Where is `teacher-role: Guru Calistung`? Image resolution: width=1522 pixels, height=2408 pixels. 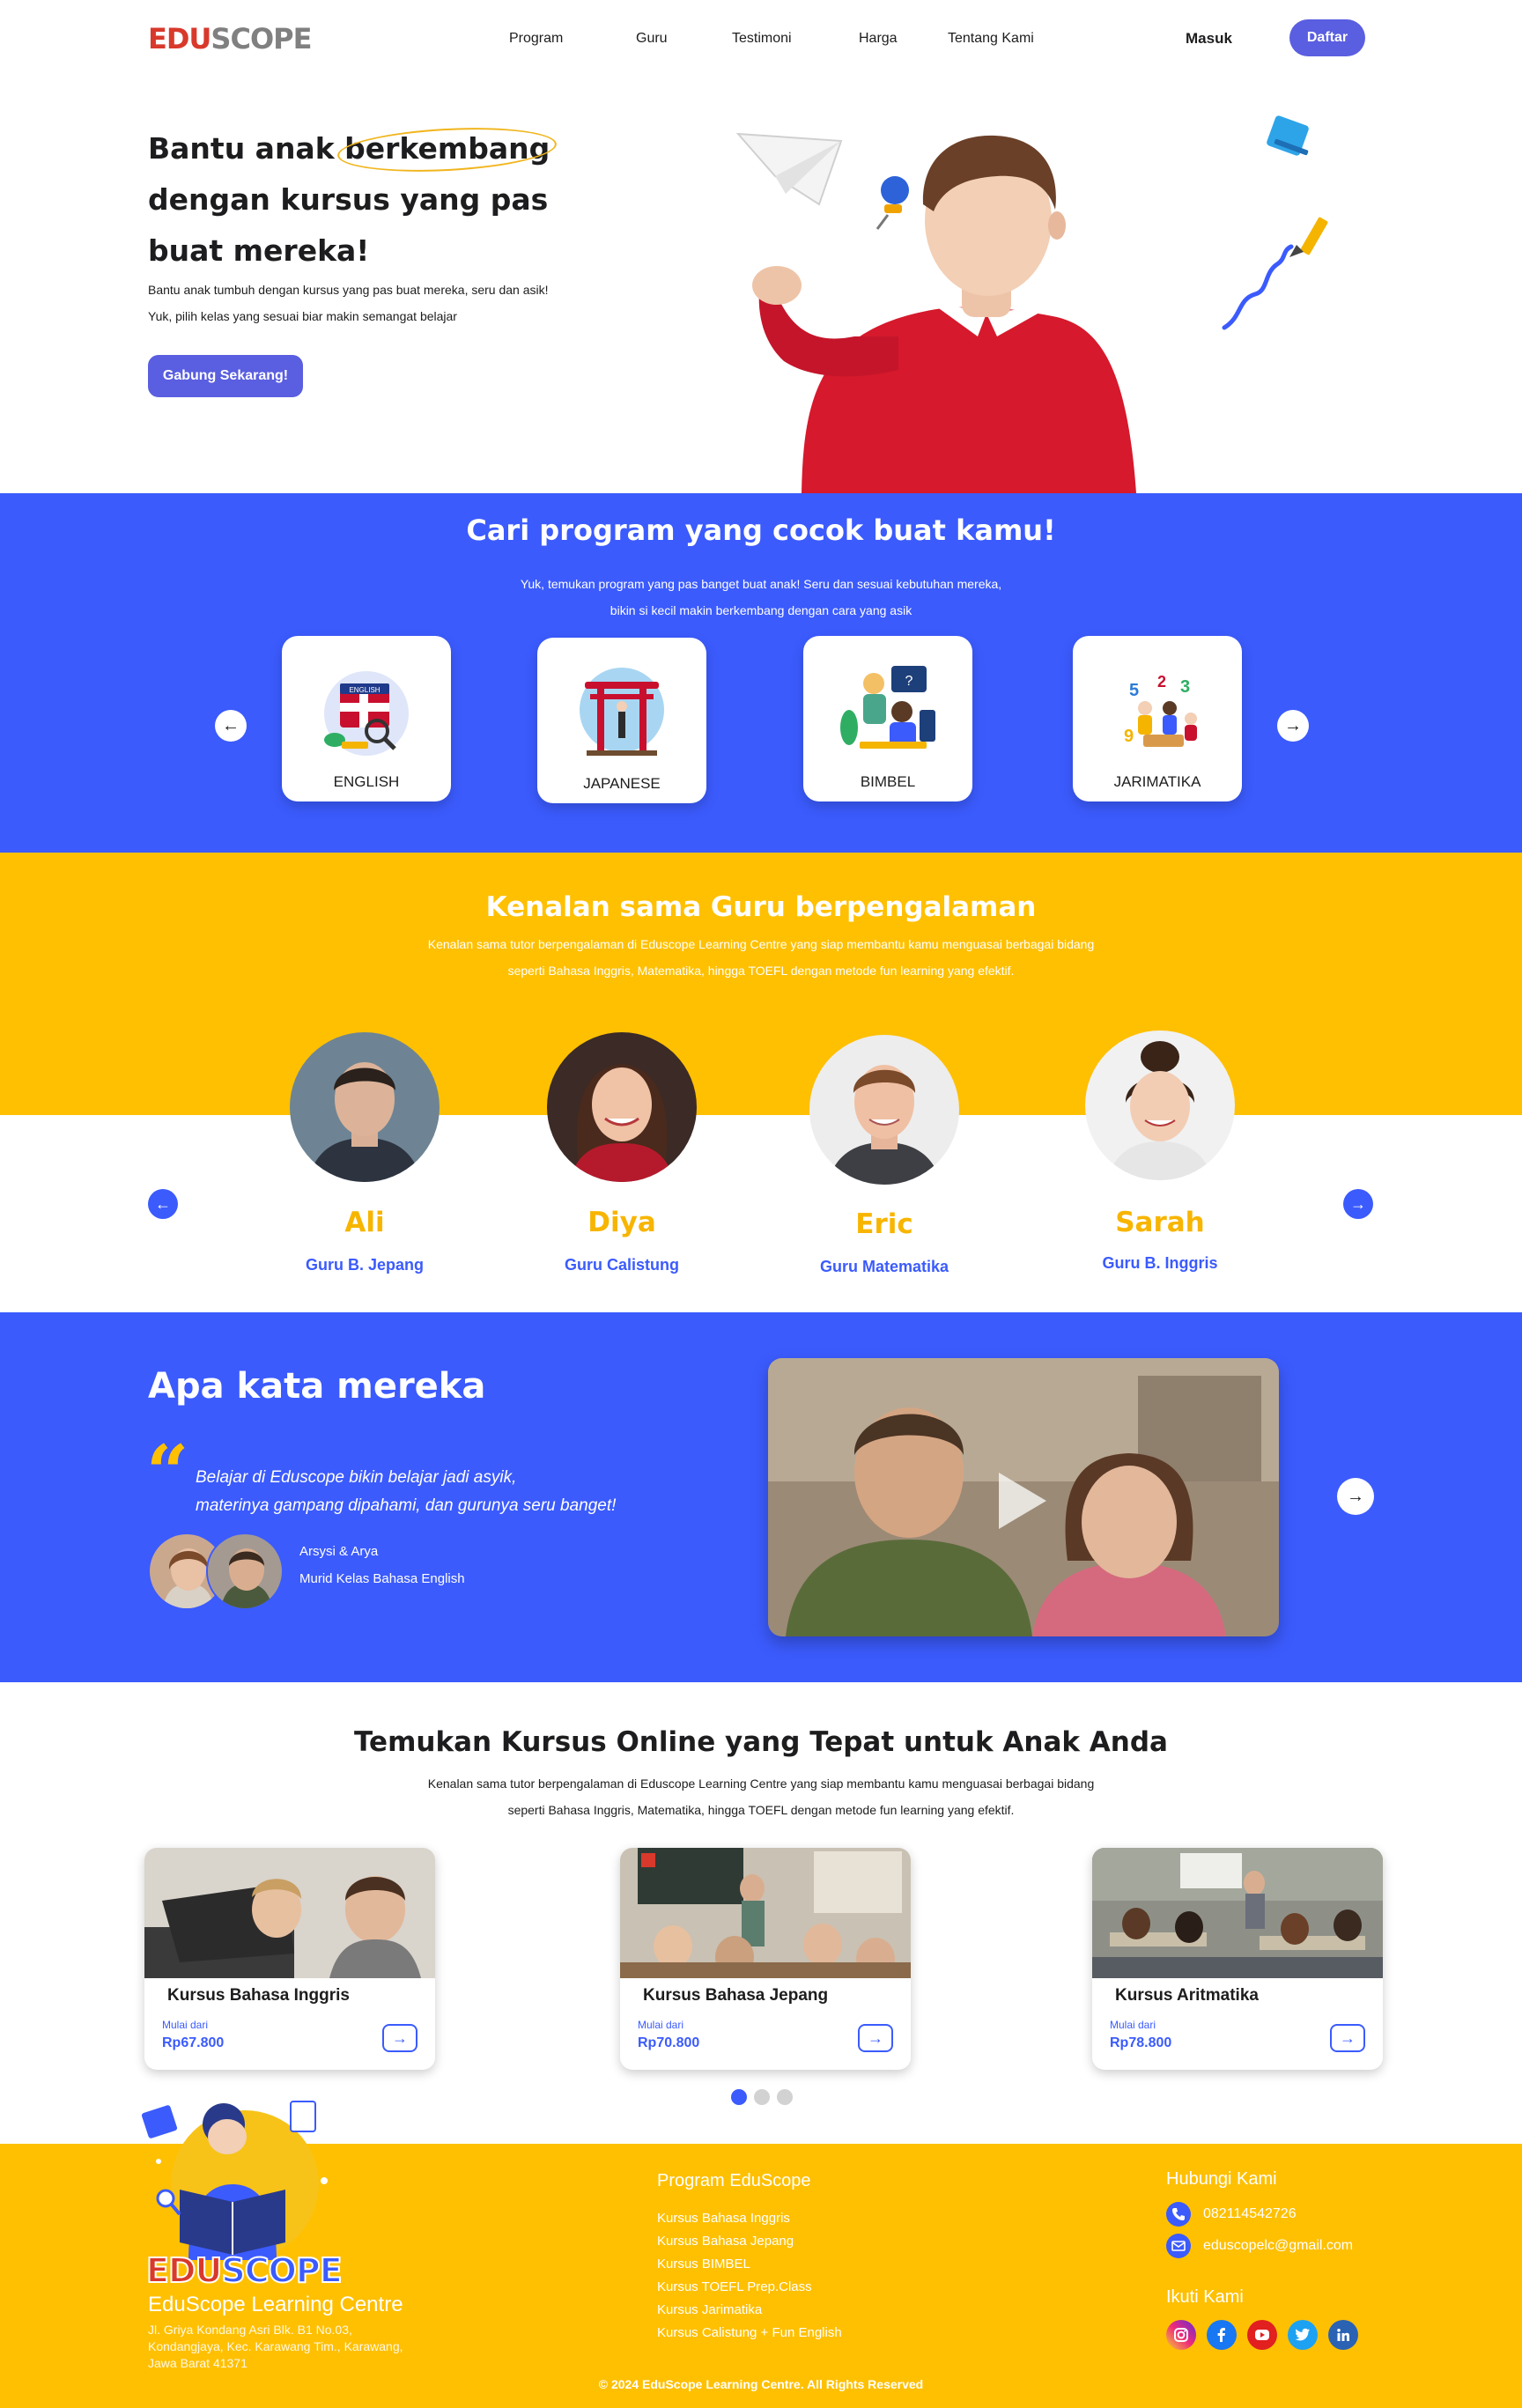
teacher-role: Guru Calistung is located at coordinates (622, 1265).